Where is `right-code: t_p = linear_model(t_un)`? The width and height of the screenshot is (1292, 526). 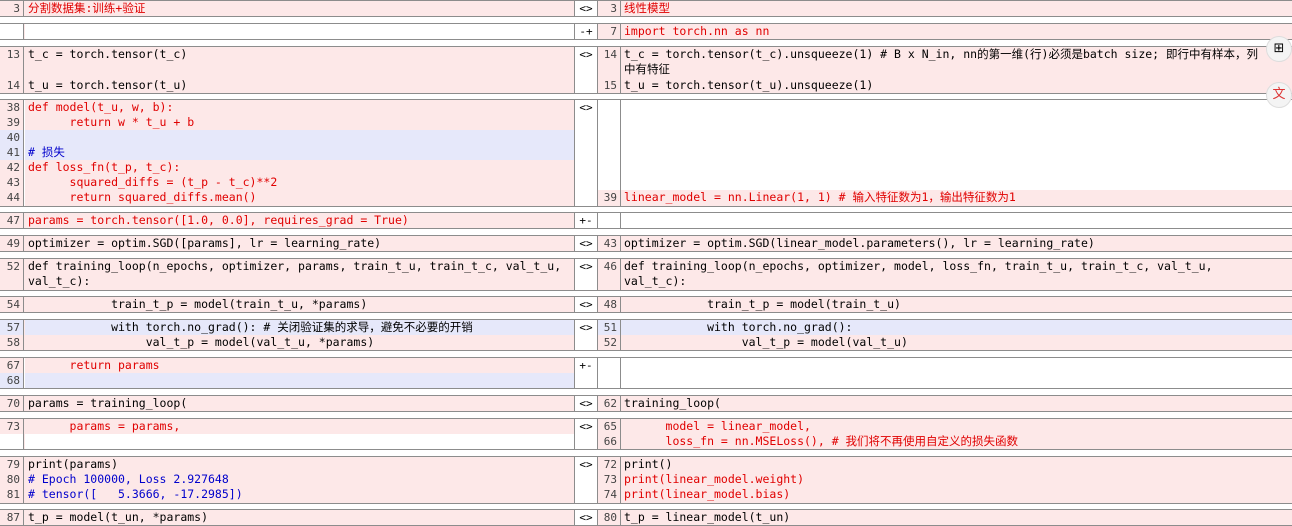
right-code: t_p = linear_model(t_un) is located at coordinates (956, 517).